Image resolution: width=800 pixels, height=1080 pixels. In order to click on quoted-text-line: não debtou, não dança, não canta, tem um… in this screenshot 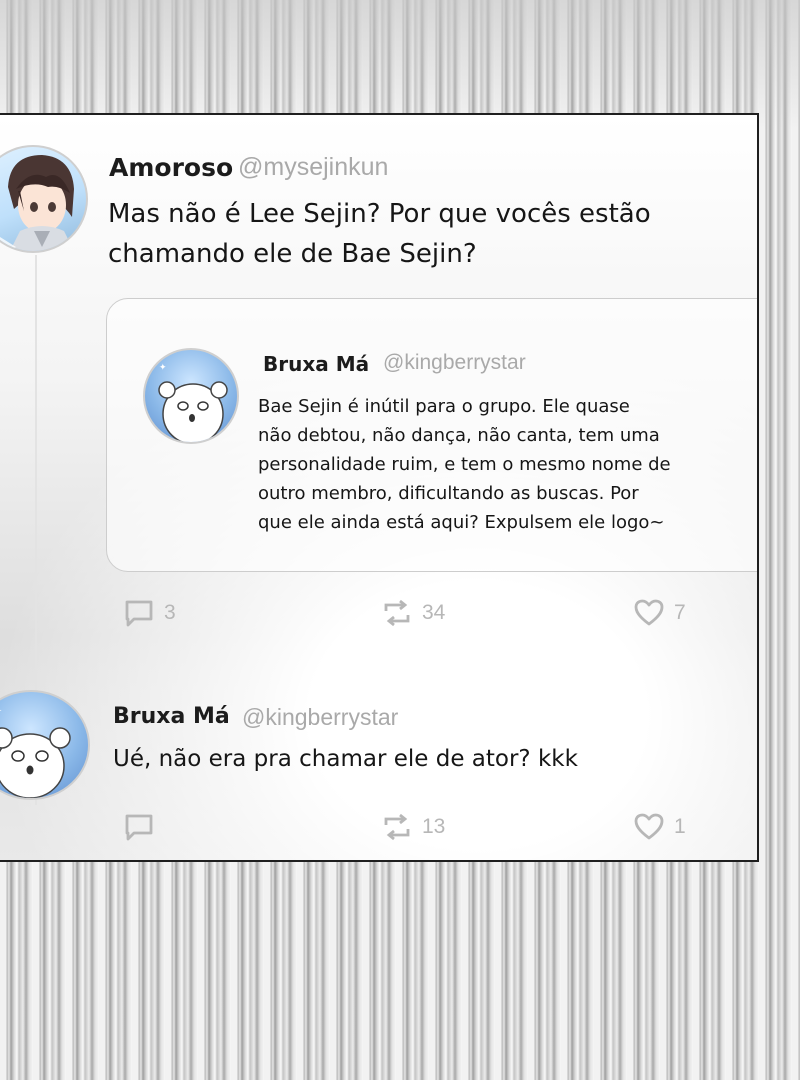, I will do `click(459, 435)`.